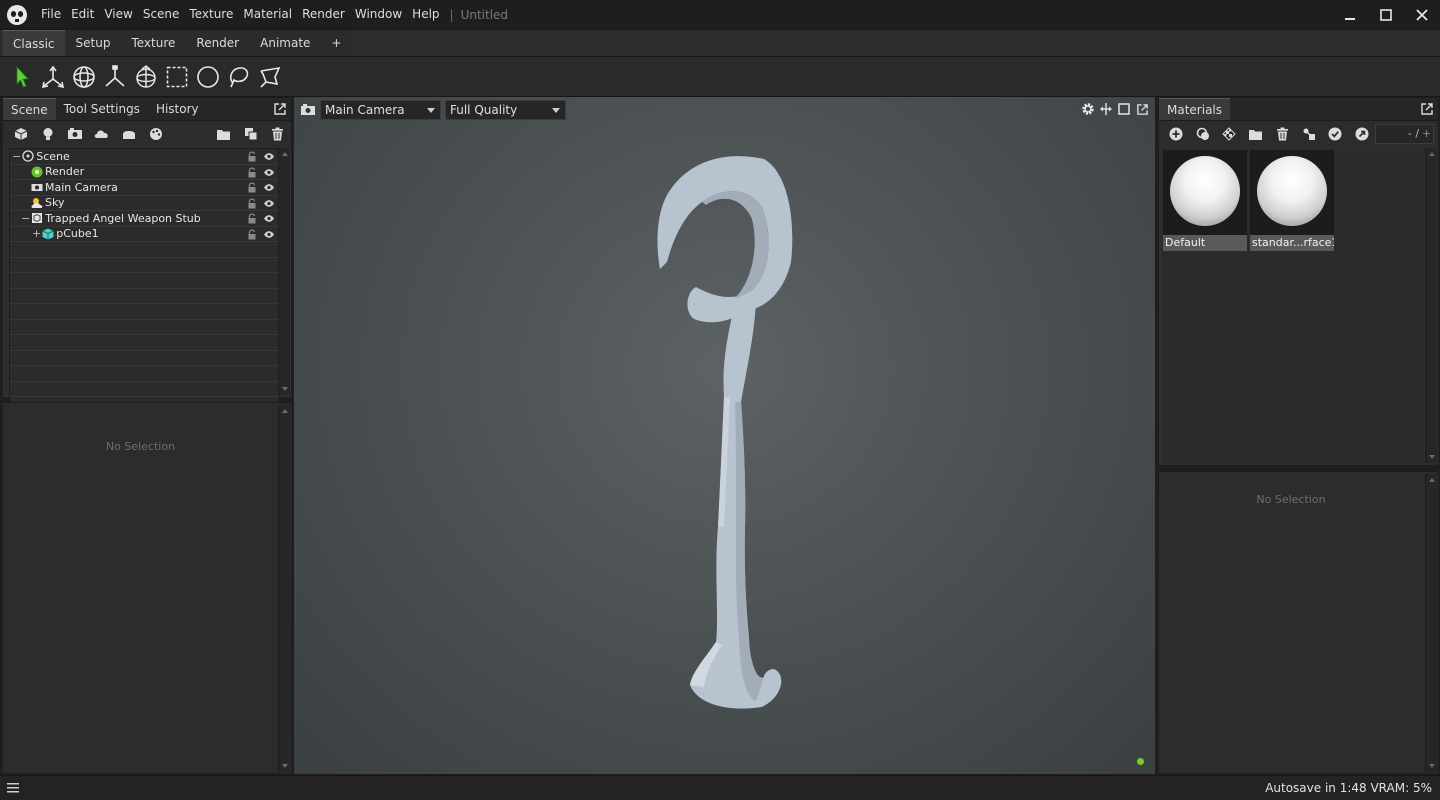  What do you see at coordinates (144, 157) in the screenshot?
I see `tree-row-scene: − Scene` at bounding box center [144, 157].